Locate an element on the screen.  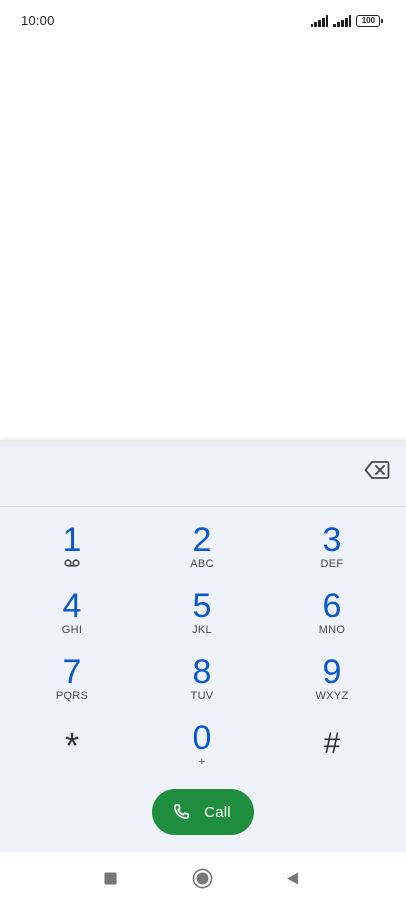
key-star: * is located at coordinates (72, 745).